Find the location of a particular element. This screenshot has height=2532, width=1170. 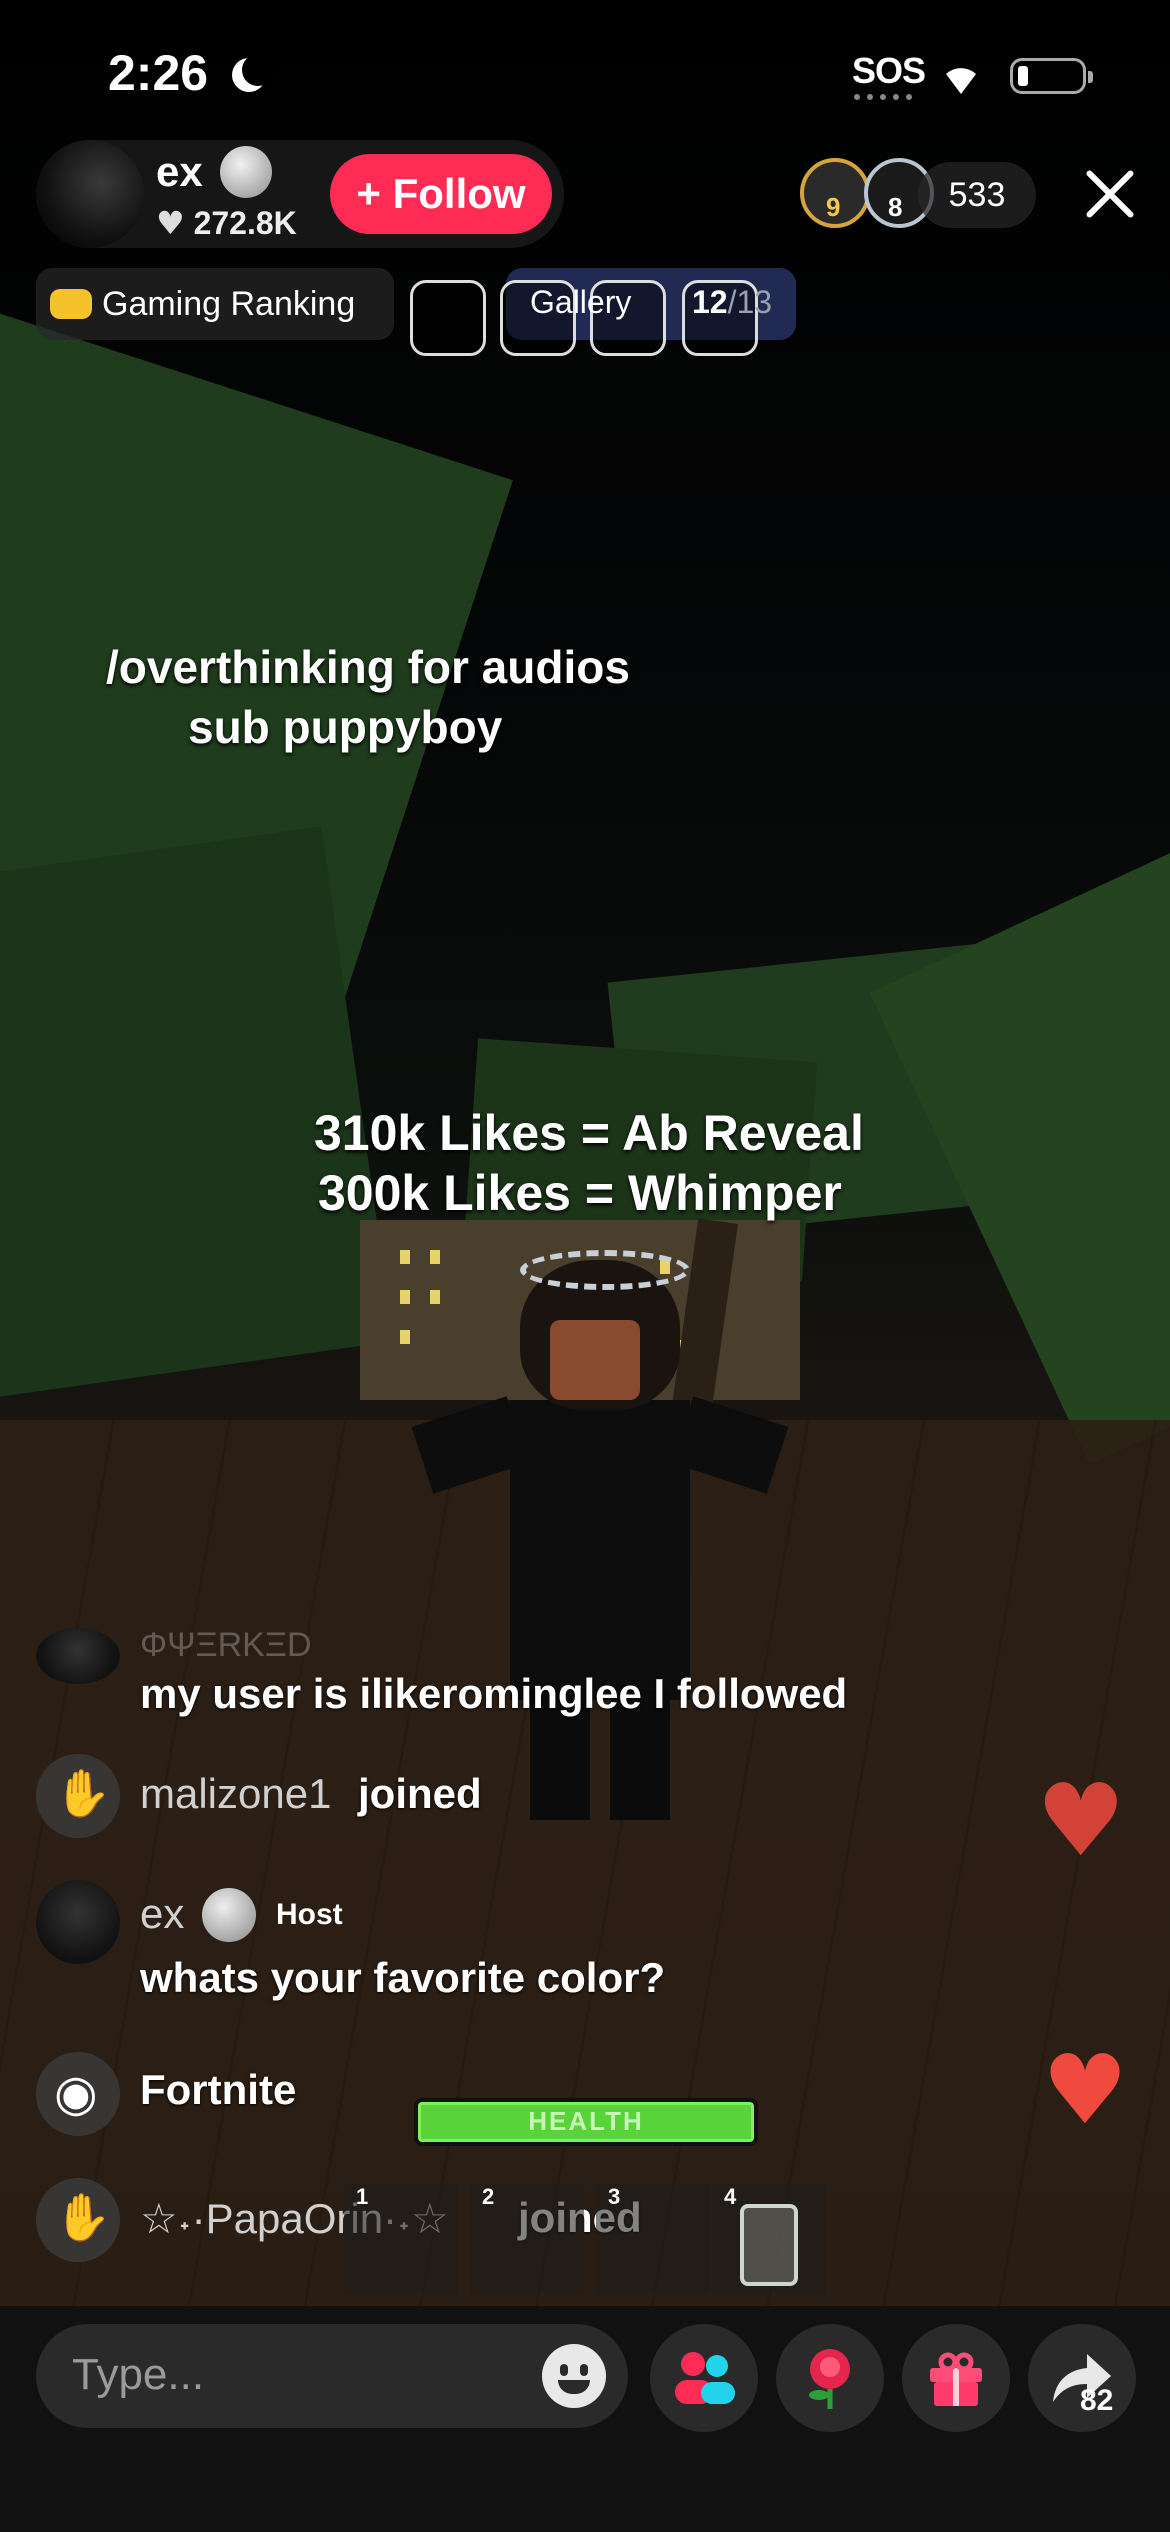

gift-icon is located at coordinates (956, 2379).